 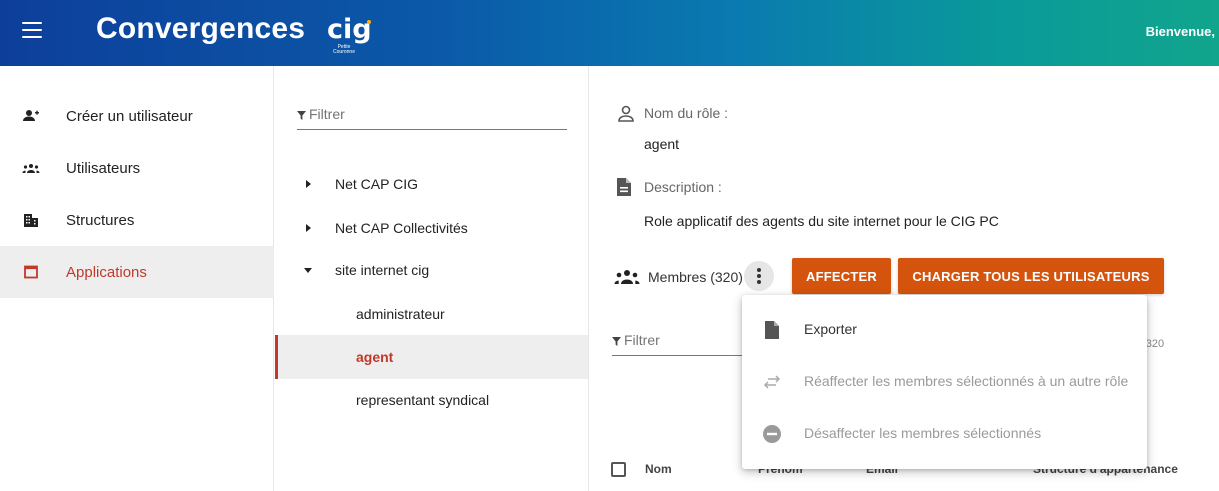 What do you see at coordinates (431, 357) in the screenshot?
I see `tree-node-agent: agent` at bounding box center [431, 357].